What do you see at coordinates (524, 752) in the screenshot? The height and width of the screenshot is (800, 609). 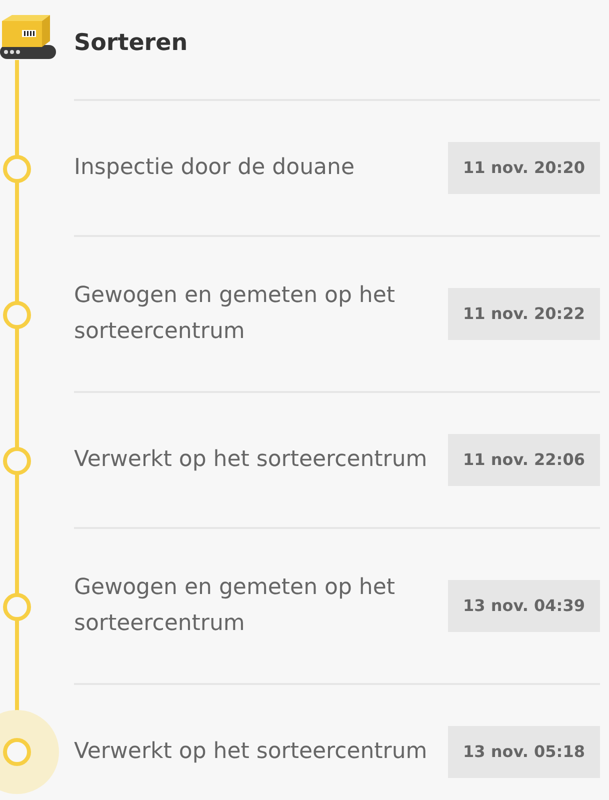 I see `event-time: 13 nov. 05:18` at bounding box center [524, 752].